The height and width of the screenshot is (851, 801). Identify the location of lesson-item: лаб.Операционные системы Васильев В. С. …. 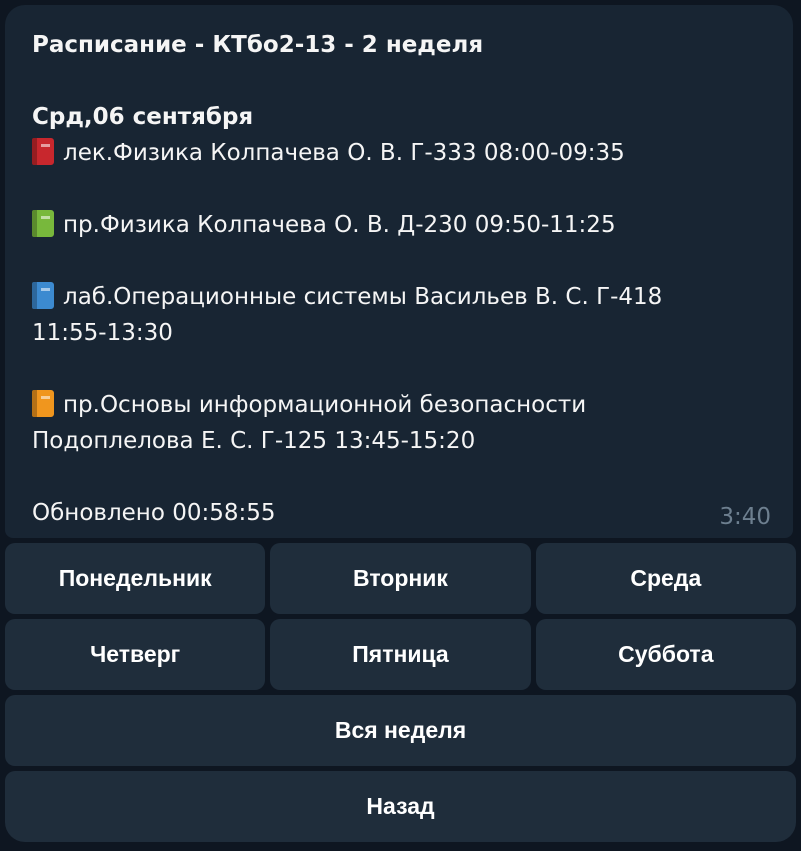
(347, 314).